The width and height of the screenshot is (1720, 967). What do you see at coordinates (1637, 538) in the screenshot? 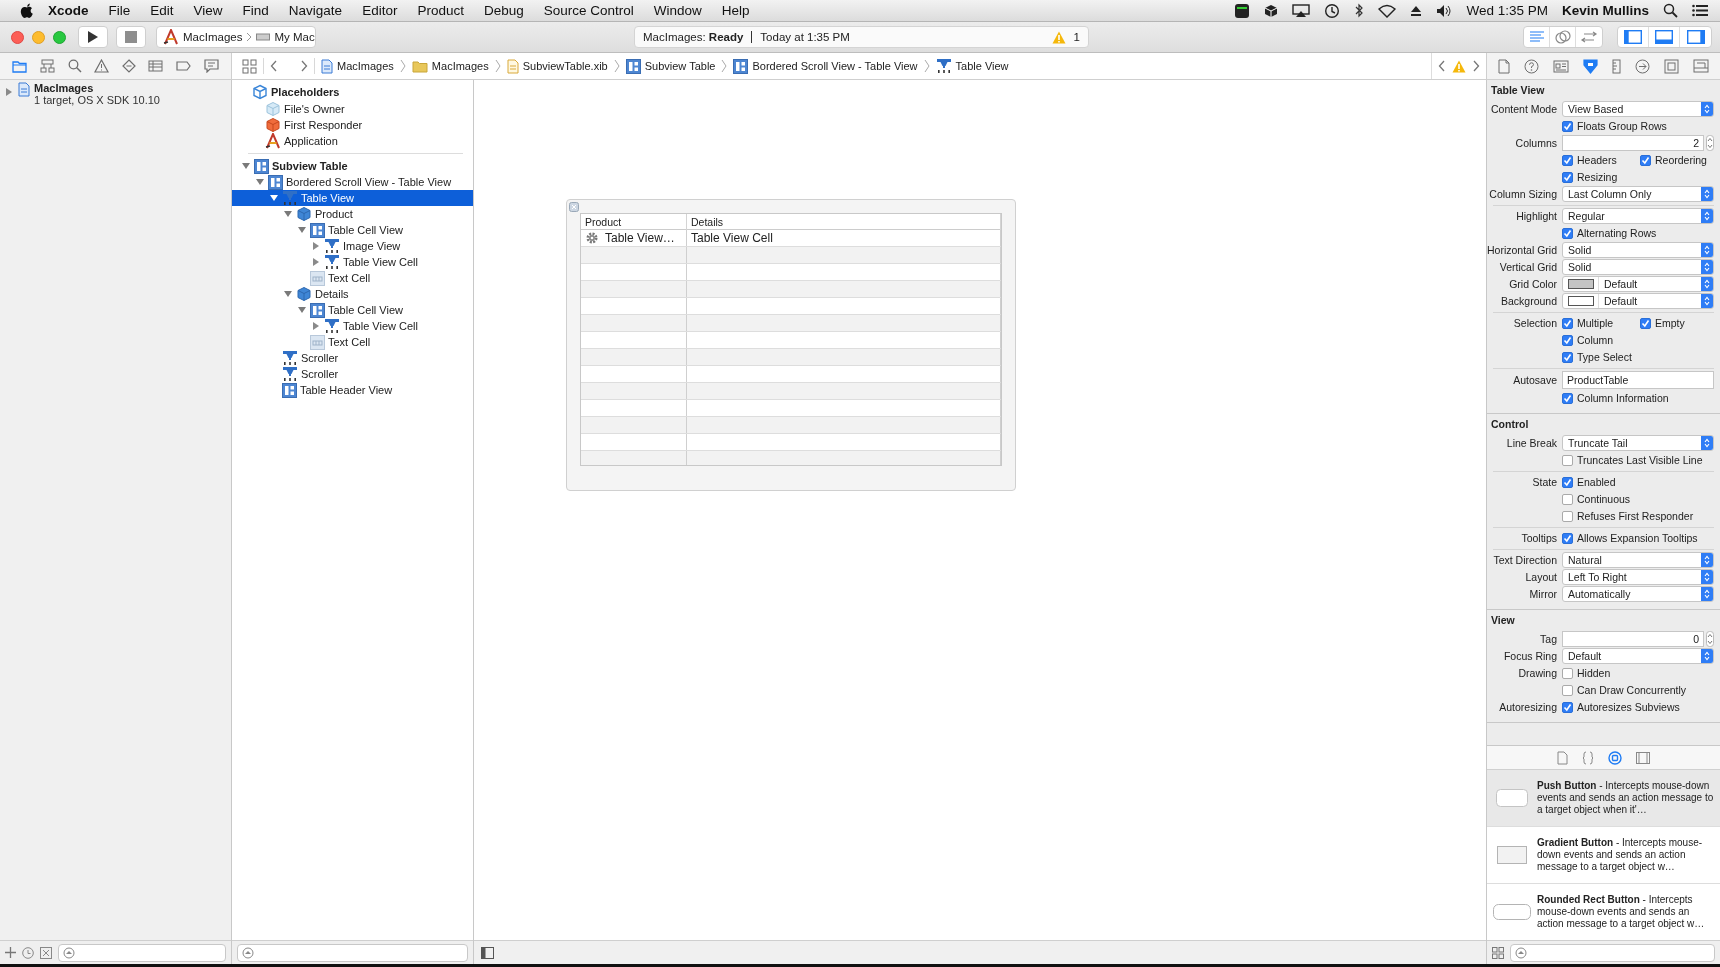
I see `checkbox-label: Allows Expansion Tooltips` at bounding box center [1637, 538].